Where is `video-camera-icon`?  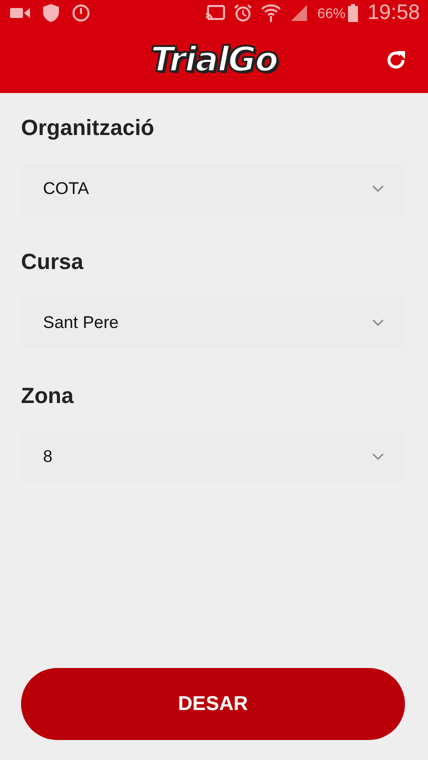
video-camera-icon is located at coordinates (20, 13).